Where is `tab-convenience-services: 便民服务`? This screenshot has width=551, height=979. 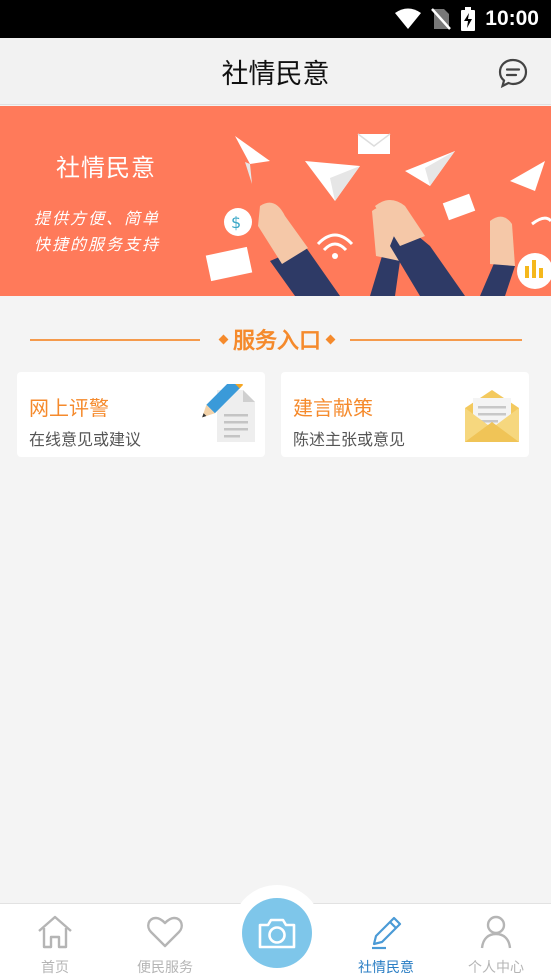
tab-convenience-services: 便民服务 is located at coordinates (165, 941).